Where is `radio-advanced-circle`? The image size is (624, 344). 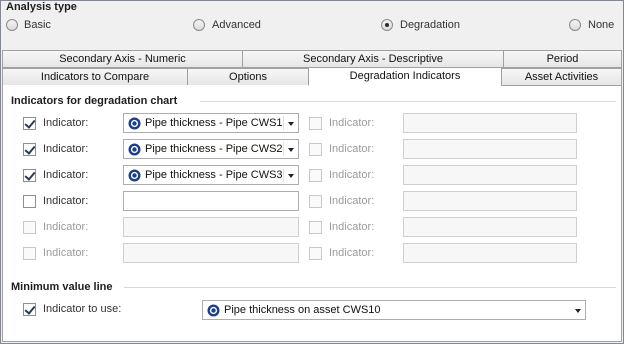
radio-advanced-circle is located at coordinates (199, 25).